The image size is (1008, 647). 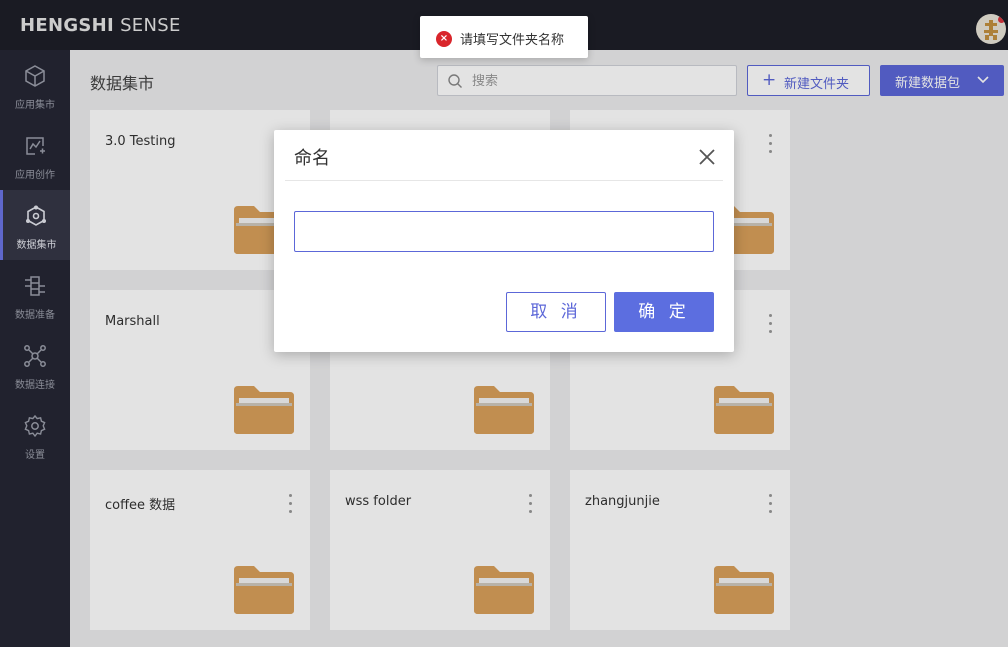 I want to click on dialog-divider, so click(x=504, y=180).